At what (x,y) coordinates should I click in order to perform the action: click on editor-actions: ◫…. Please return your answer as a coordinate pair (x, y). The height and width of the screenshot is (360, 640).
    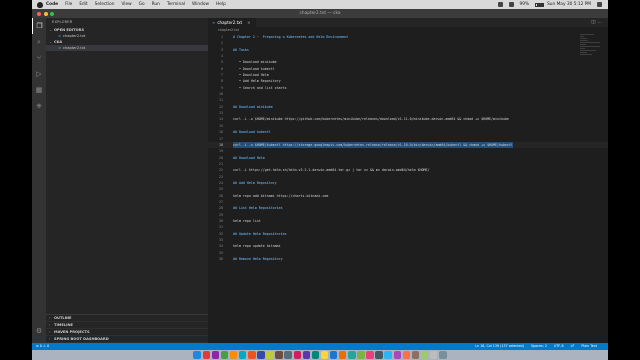
    Looking at the image, I should click on (599, 22).